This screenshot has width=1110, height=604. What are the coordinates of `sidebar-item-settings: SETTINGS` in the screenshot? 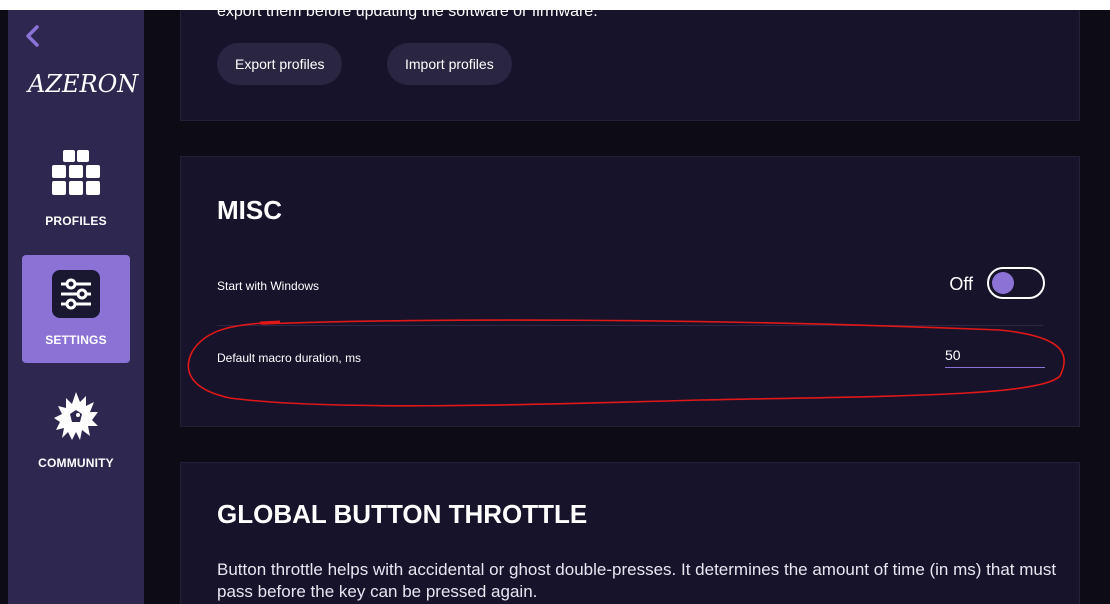 It's located at (76, 309).